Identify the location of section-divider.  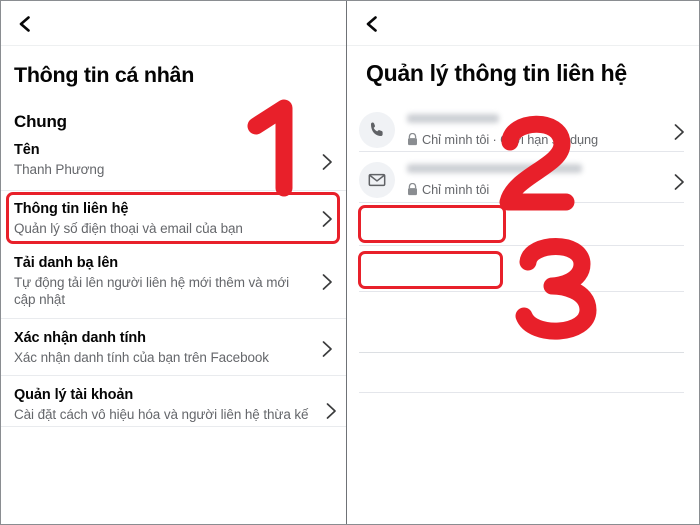
(521, 352).